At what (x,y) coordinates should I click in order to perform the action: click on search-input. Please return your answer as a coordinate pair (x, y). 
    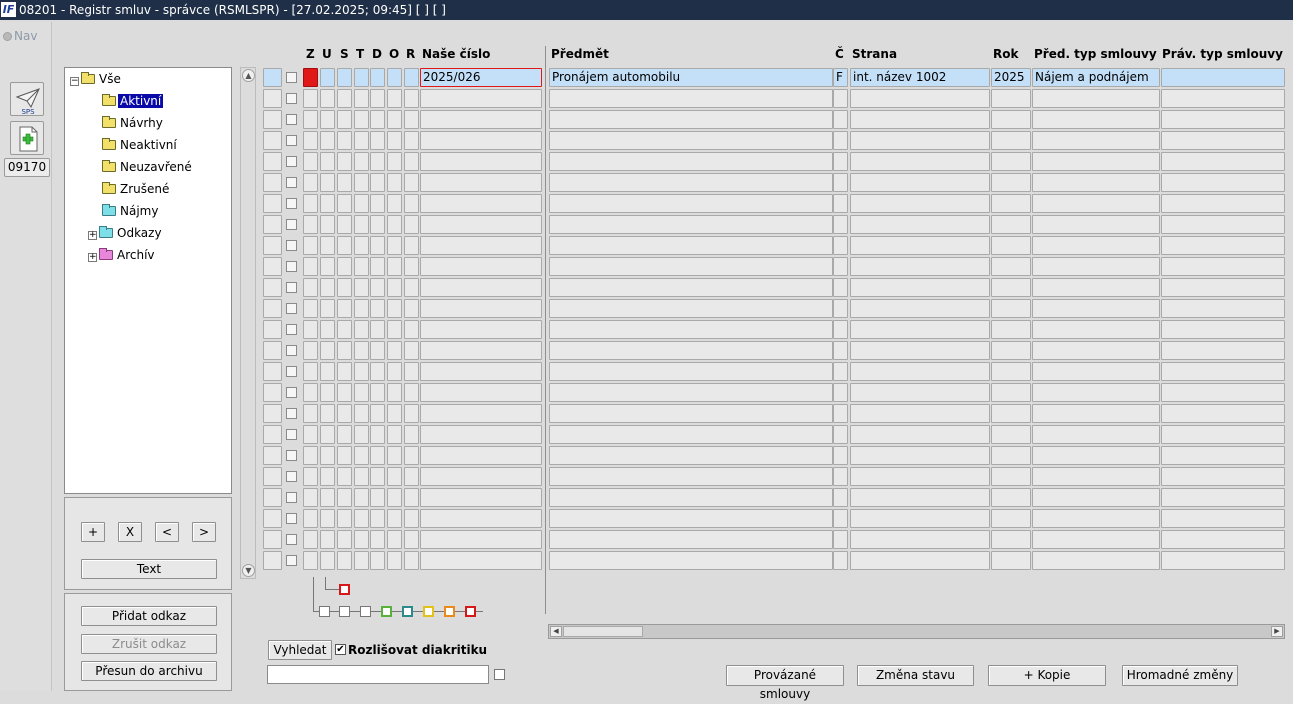
    Looking at the image, I should click on (378, 674).